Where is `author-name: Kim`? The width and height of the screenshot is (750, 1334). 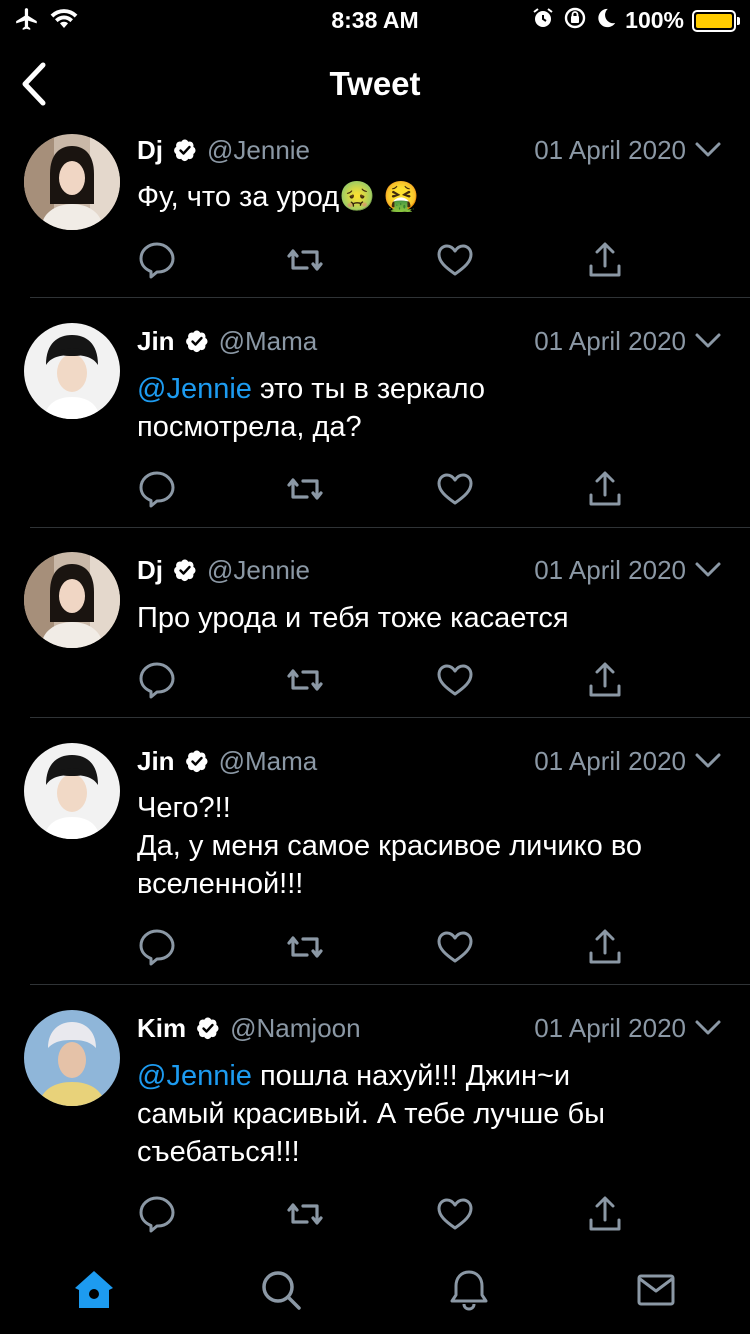 author-name: Kim is located at coordinates (161, 1028).